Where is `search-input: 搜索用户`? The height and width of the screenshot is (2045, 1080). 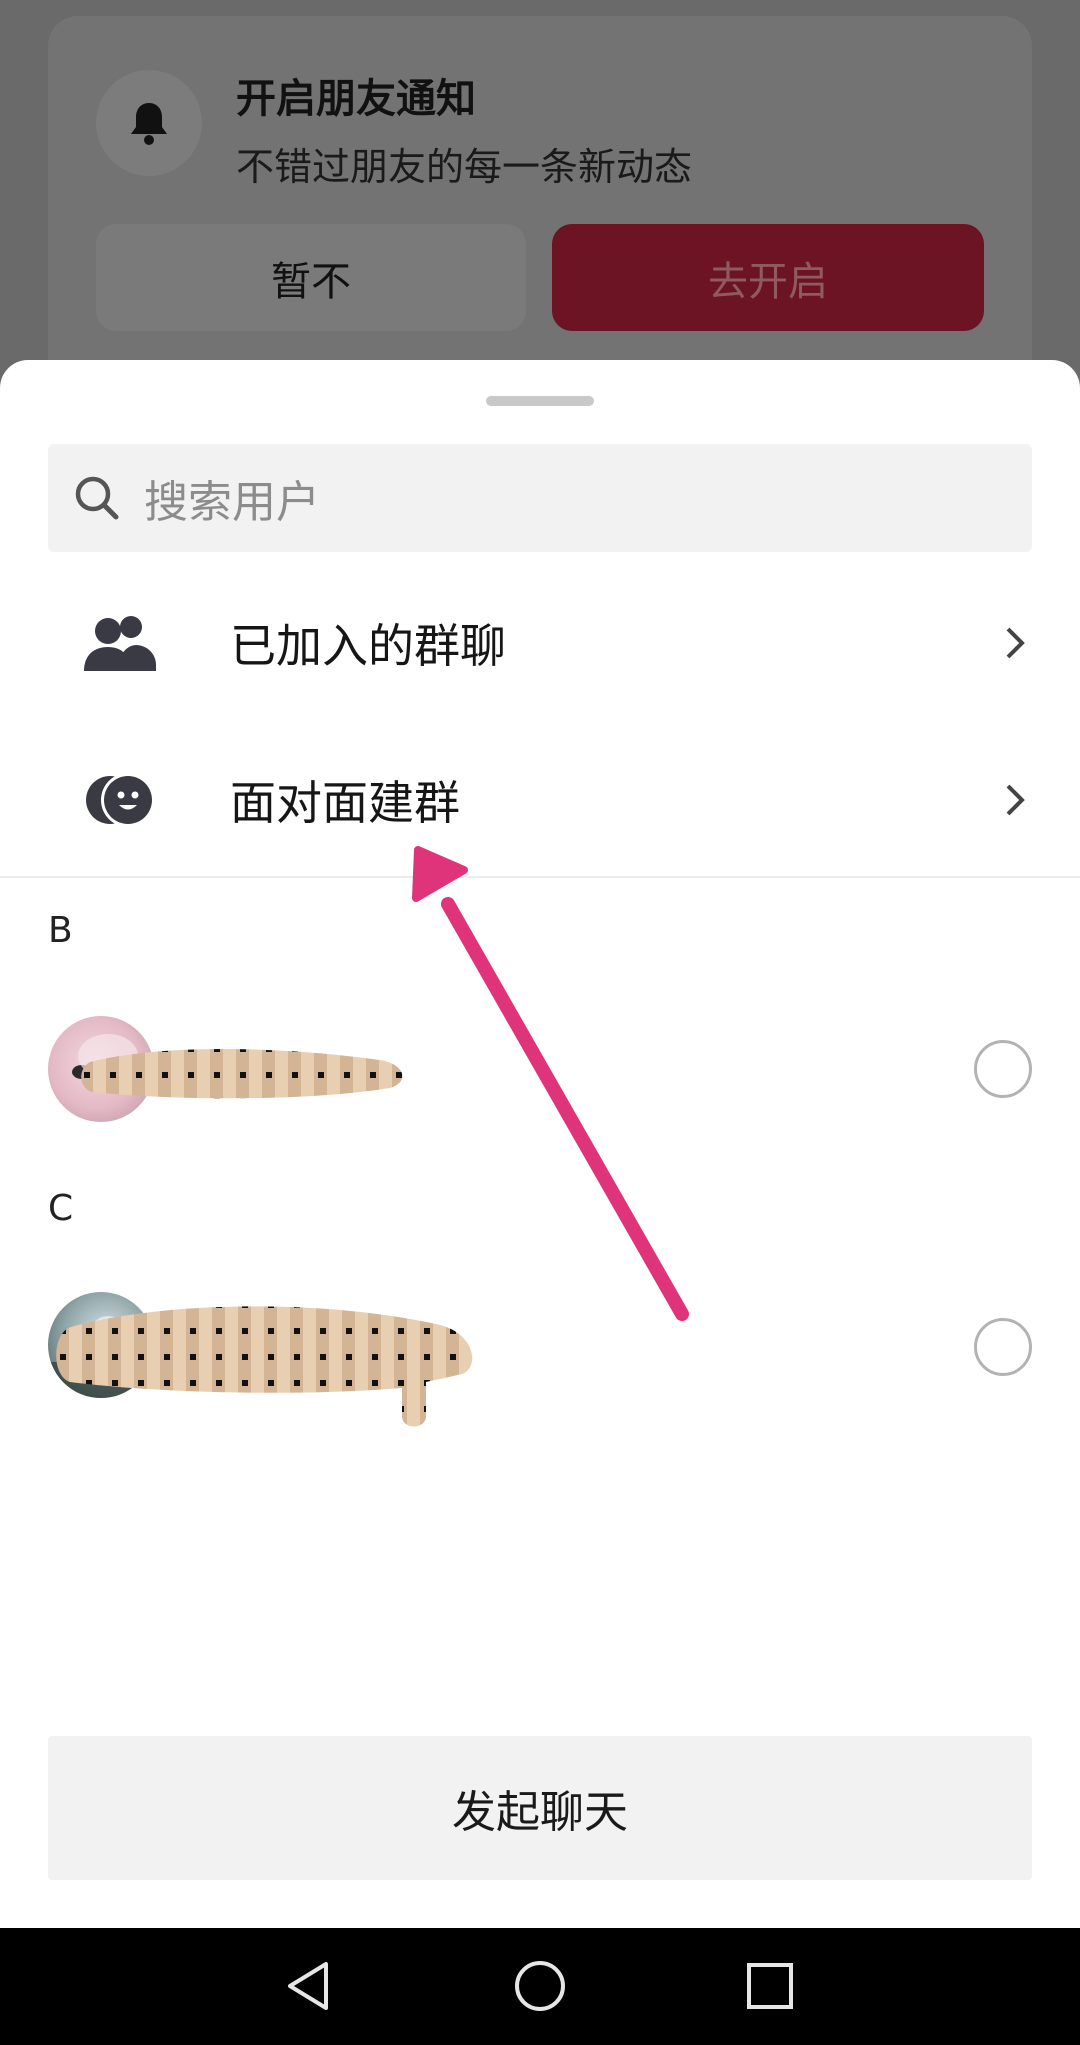
search-input: 搜索用户 is located at coordinates (540, 498).